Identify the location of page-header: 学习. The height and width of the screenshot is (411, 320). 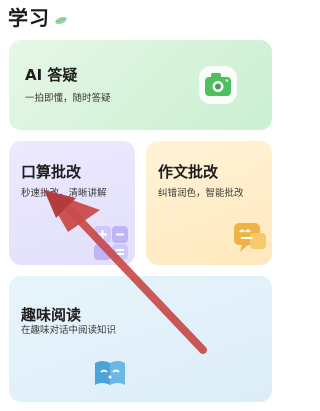
(38, 16).